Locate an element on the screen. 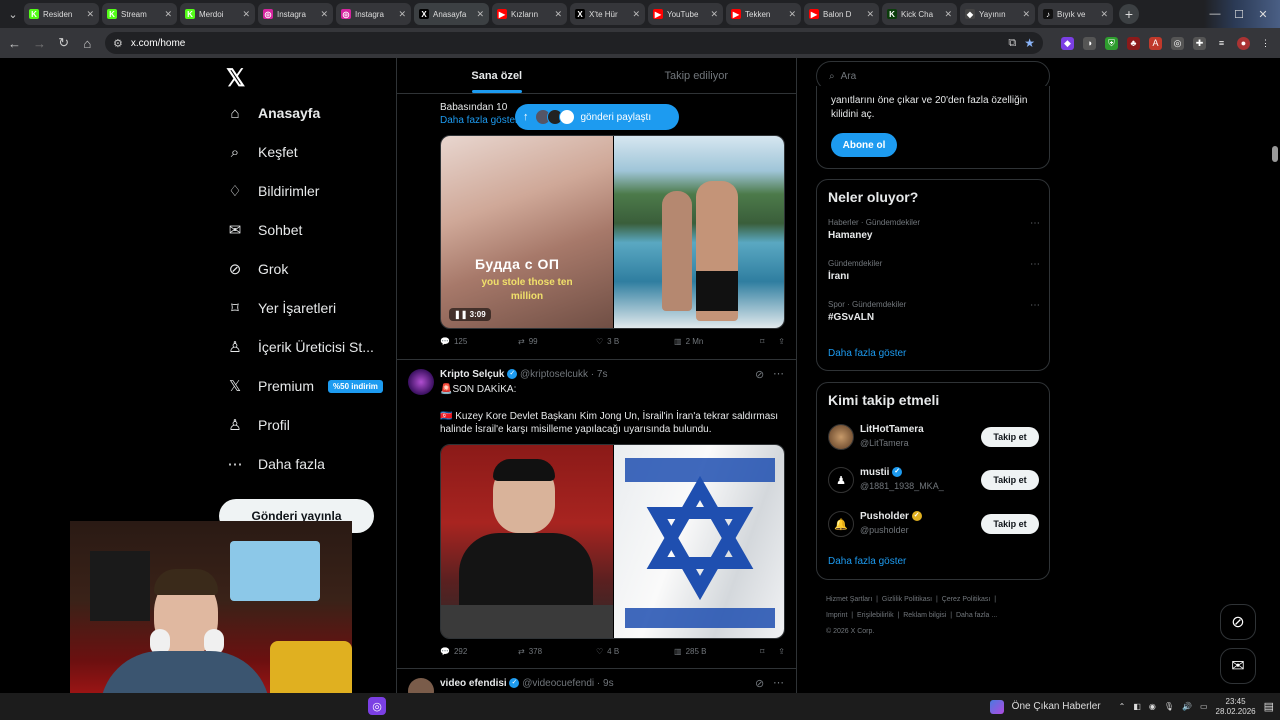 The image size is (1280, 720). extension-icon: ♣ is located at coordinates (1133, 43).